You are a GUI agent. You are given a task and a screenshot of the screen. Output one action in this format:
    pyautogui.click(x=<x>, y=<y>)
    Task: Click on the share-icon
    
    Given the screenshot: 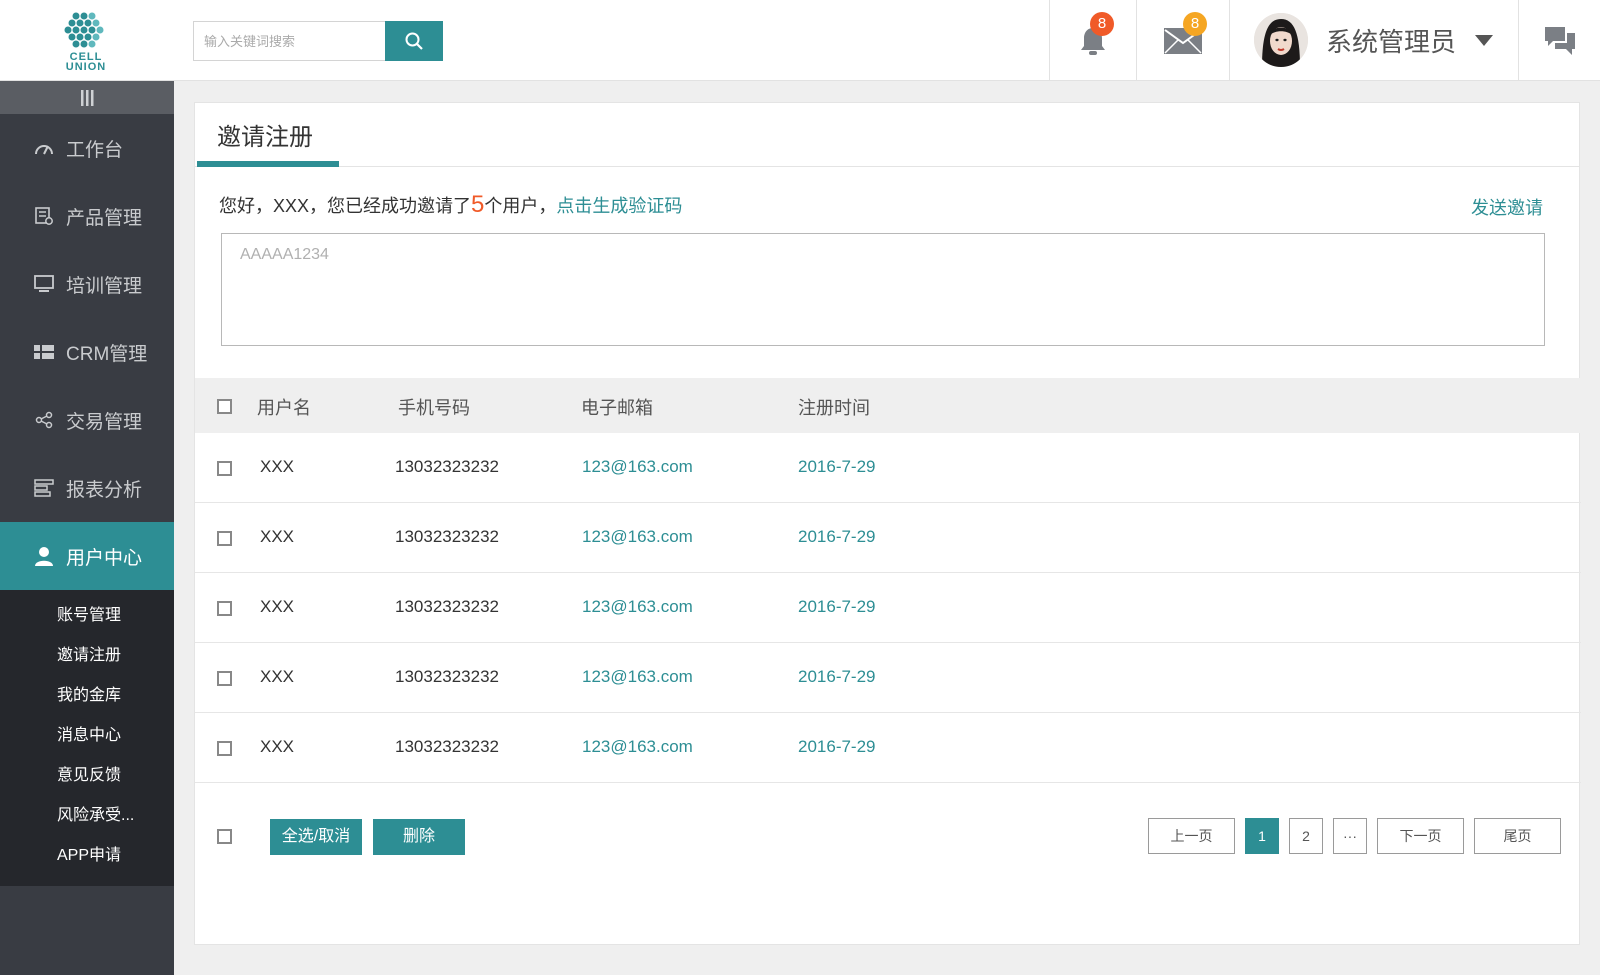 What is the action you would take?
    pyautogui.click(x=44, y=420)
    